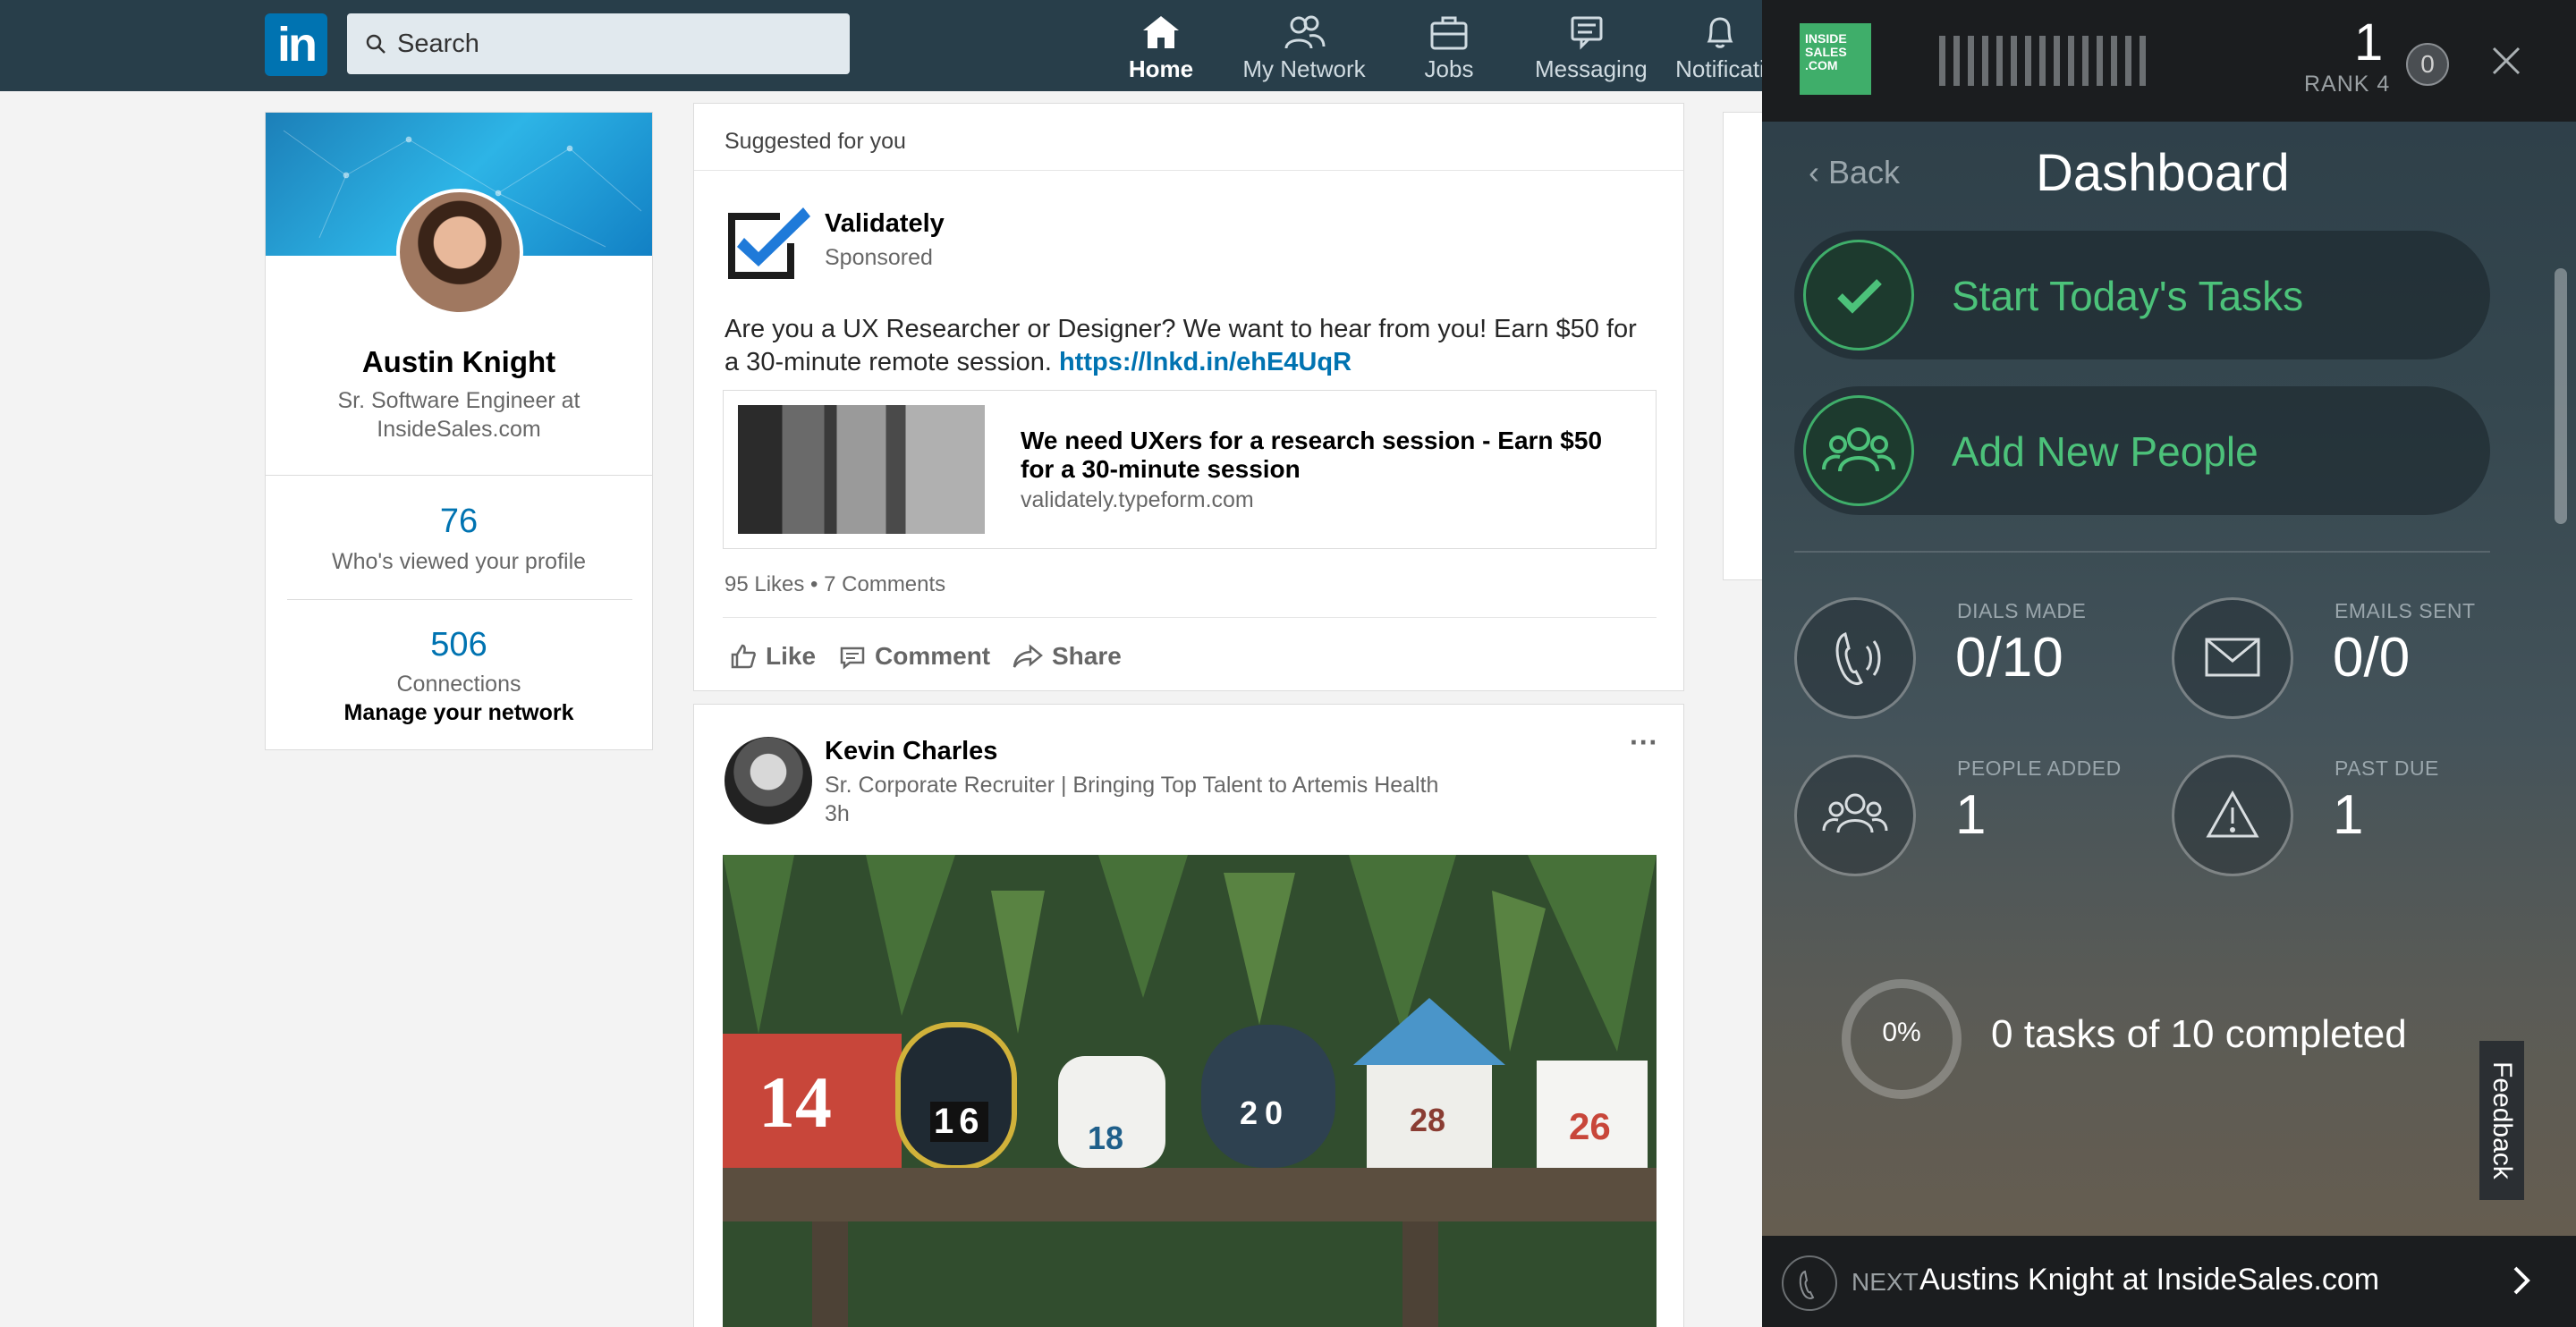 This screenshot has width=2576, height=1327. I want to click on notification-badge: 0, so click(2427, 64).